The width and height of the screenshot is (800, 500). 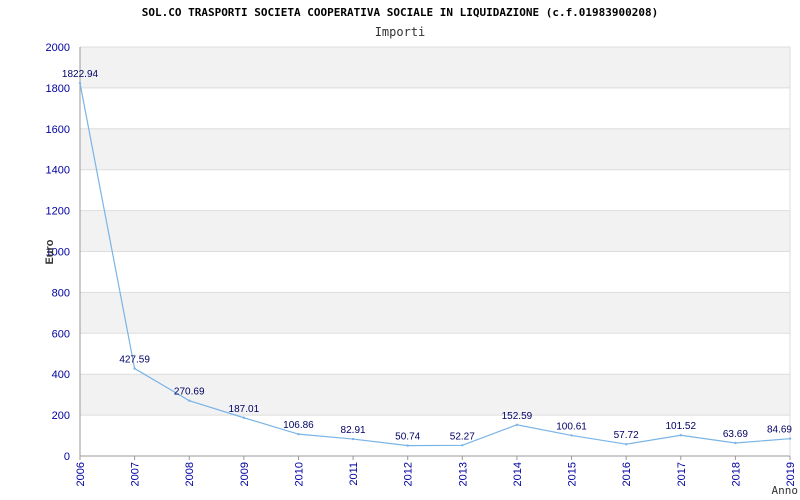 I want to click on y-tick-label: 1400, so click(x=58, y=171).